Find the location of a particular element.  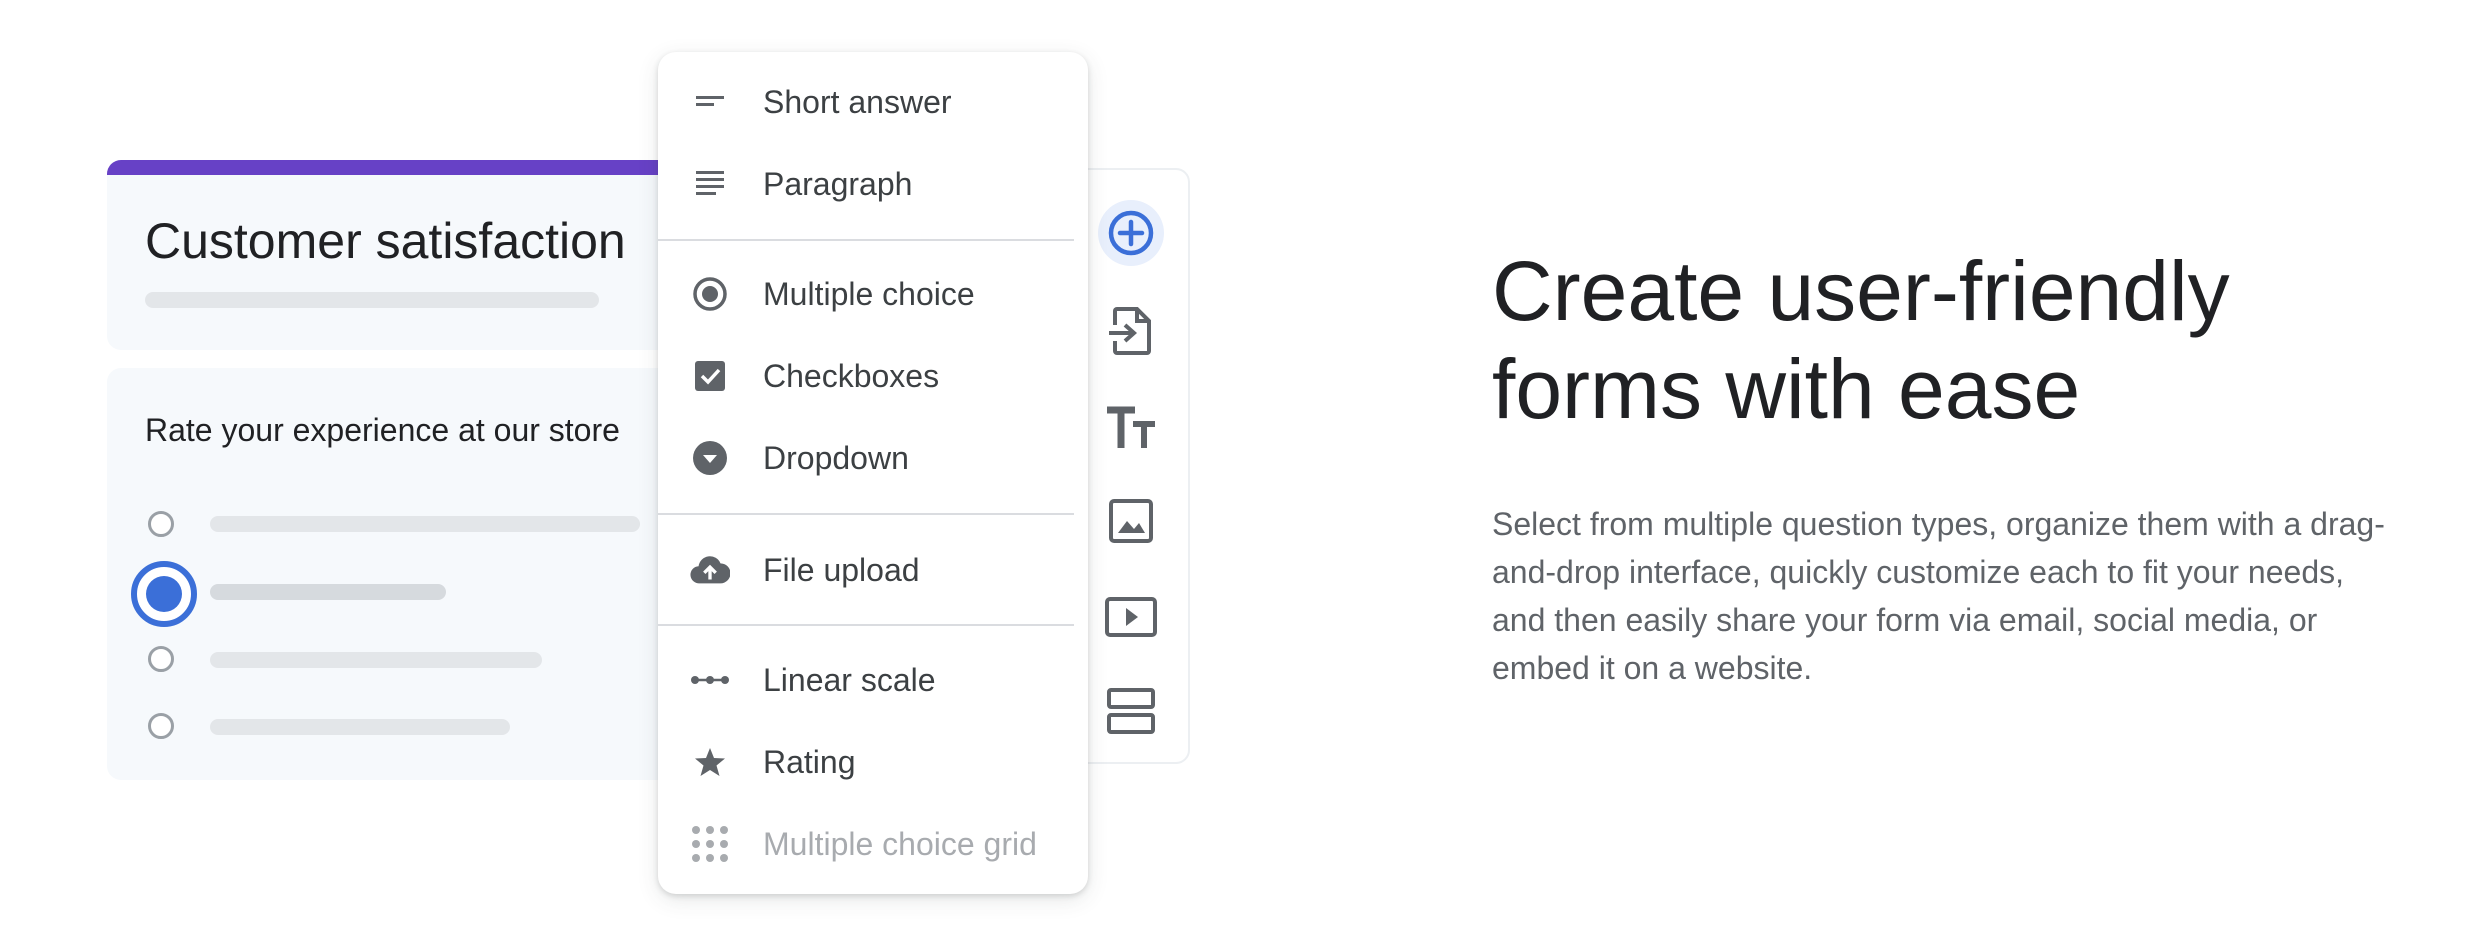

add-video-icon is located at coordinates (1131, 617).